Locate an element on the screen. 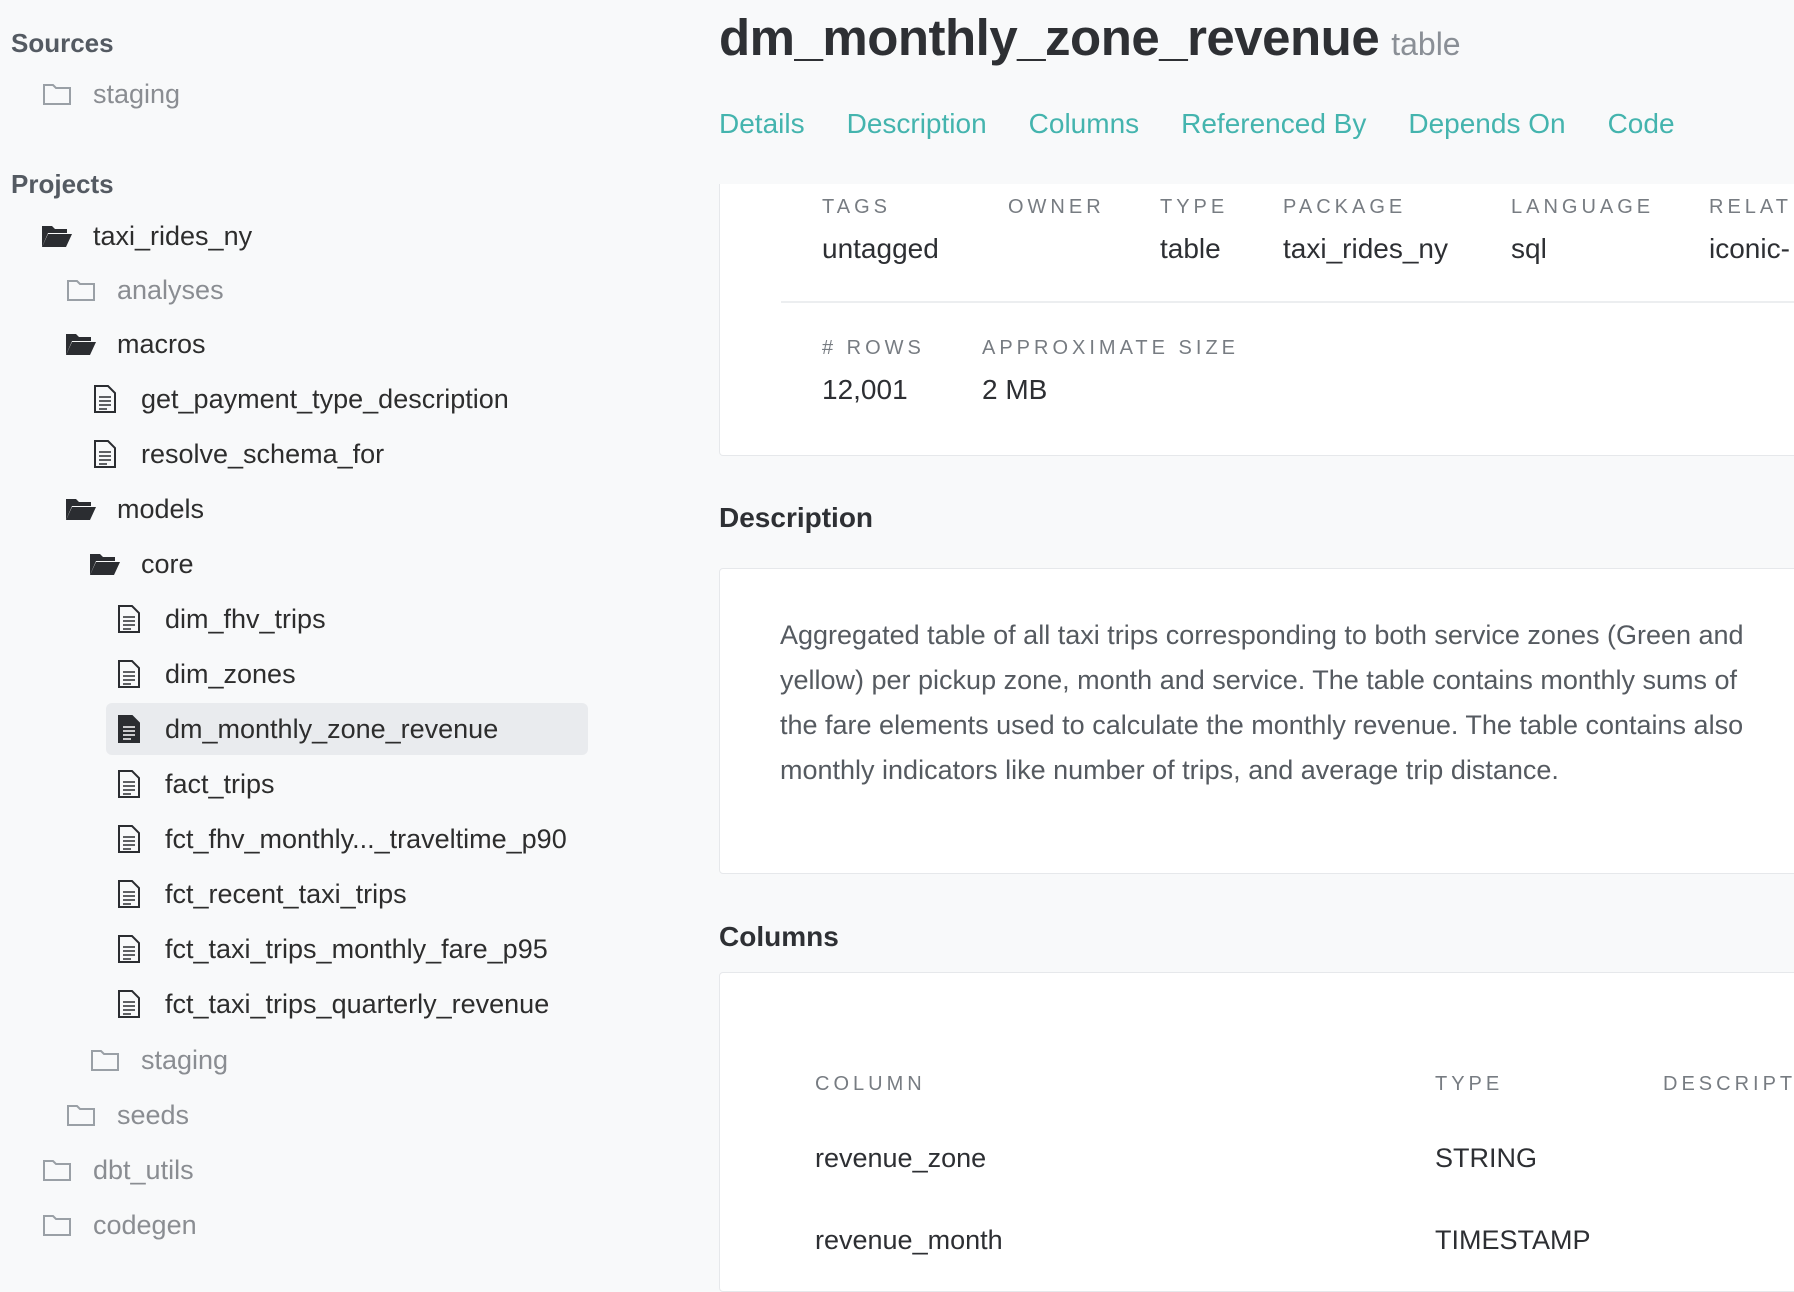  sidebar-item-fact-trips: fact_trips is located at coordinates (194, 784).